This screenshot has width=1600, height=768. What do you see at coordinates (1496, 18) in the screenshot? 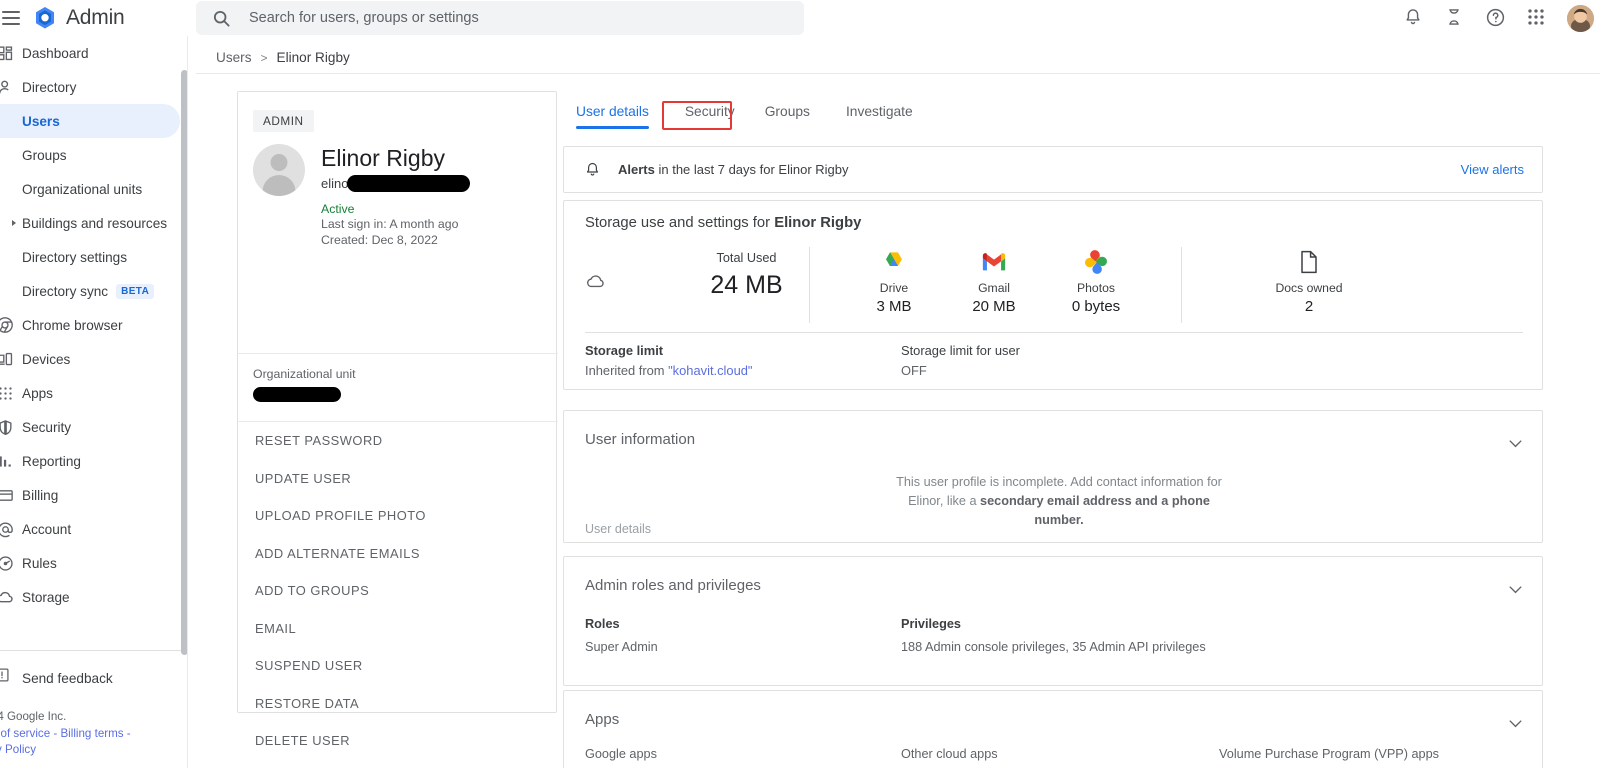
I see `help-icon` at bounding box center [1496, 18].